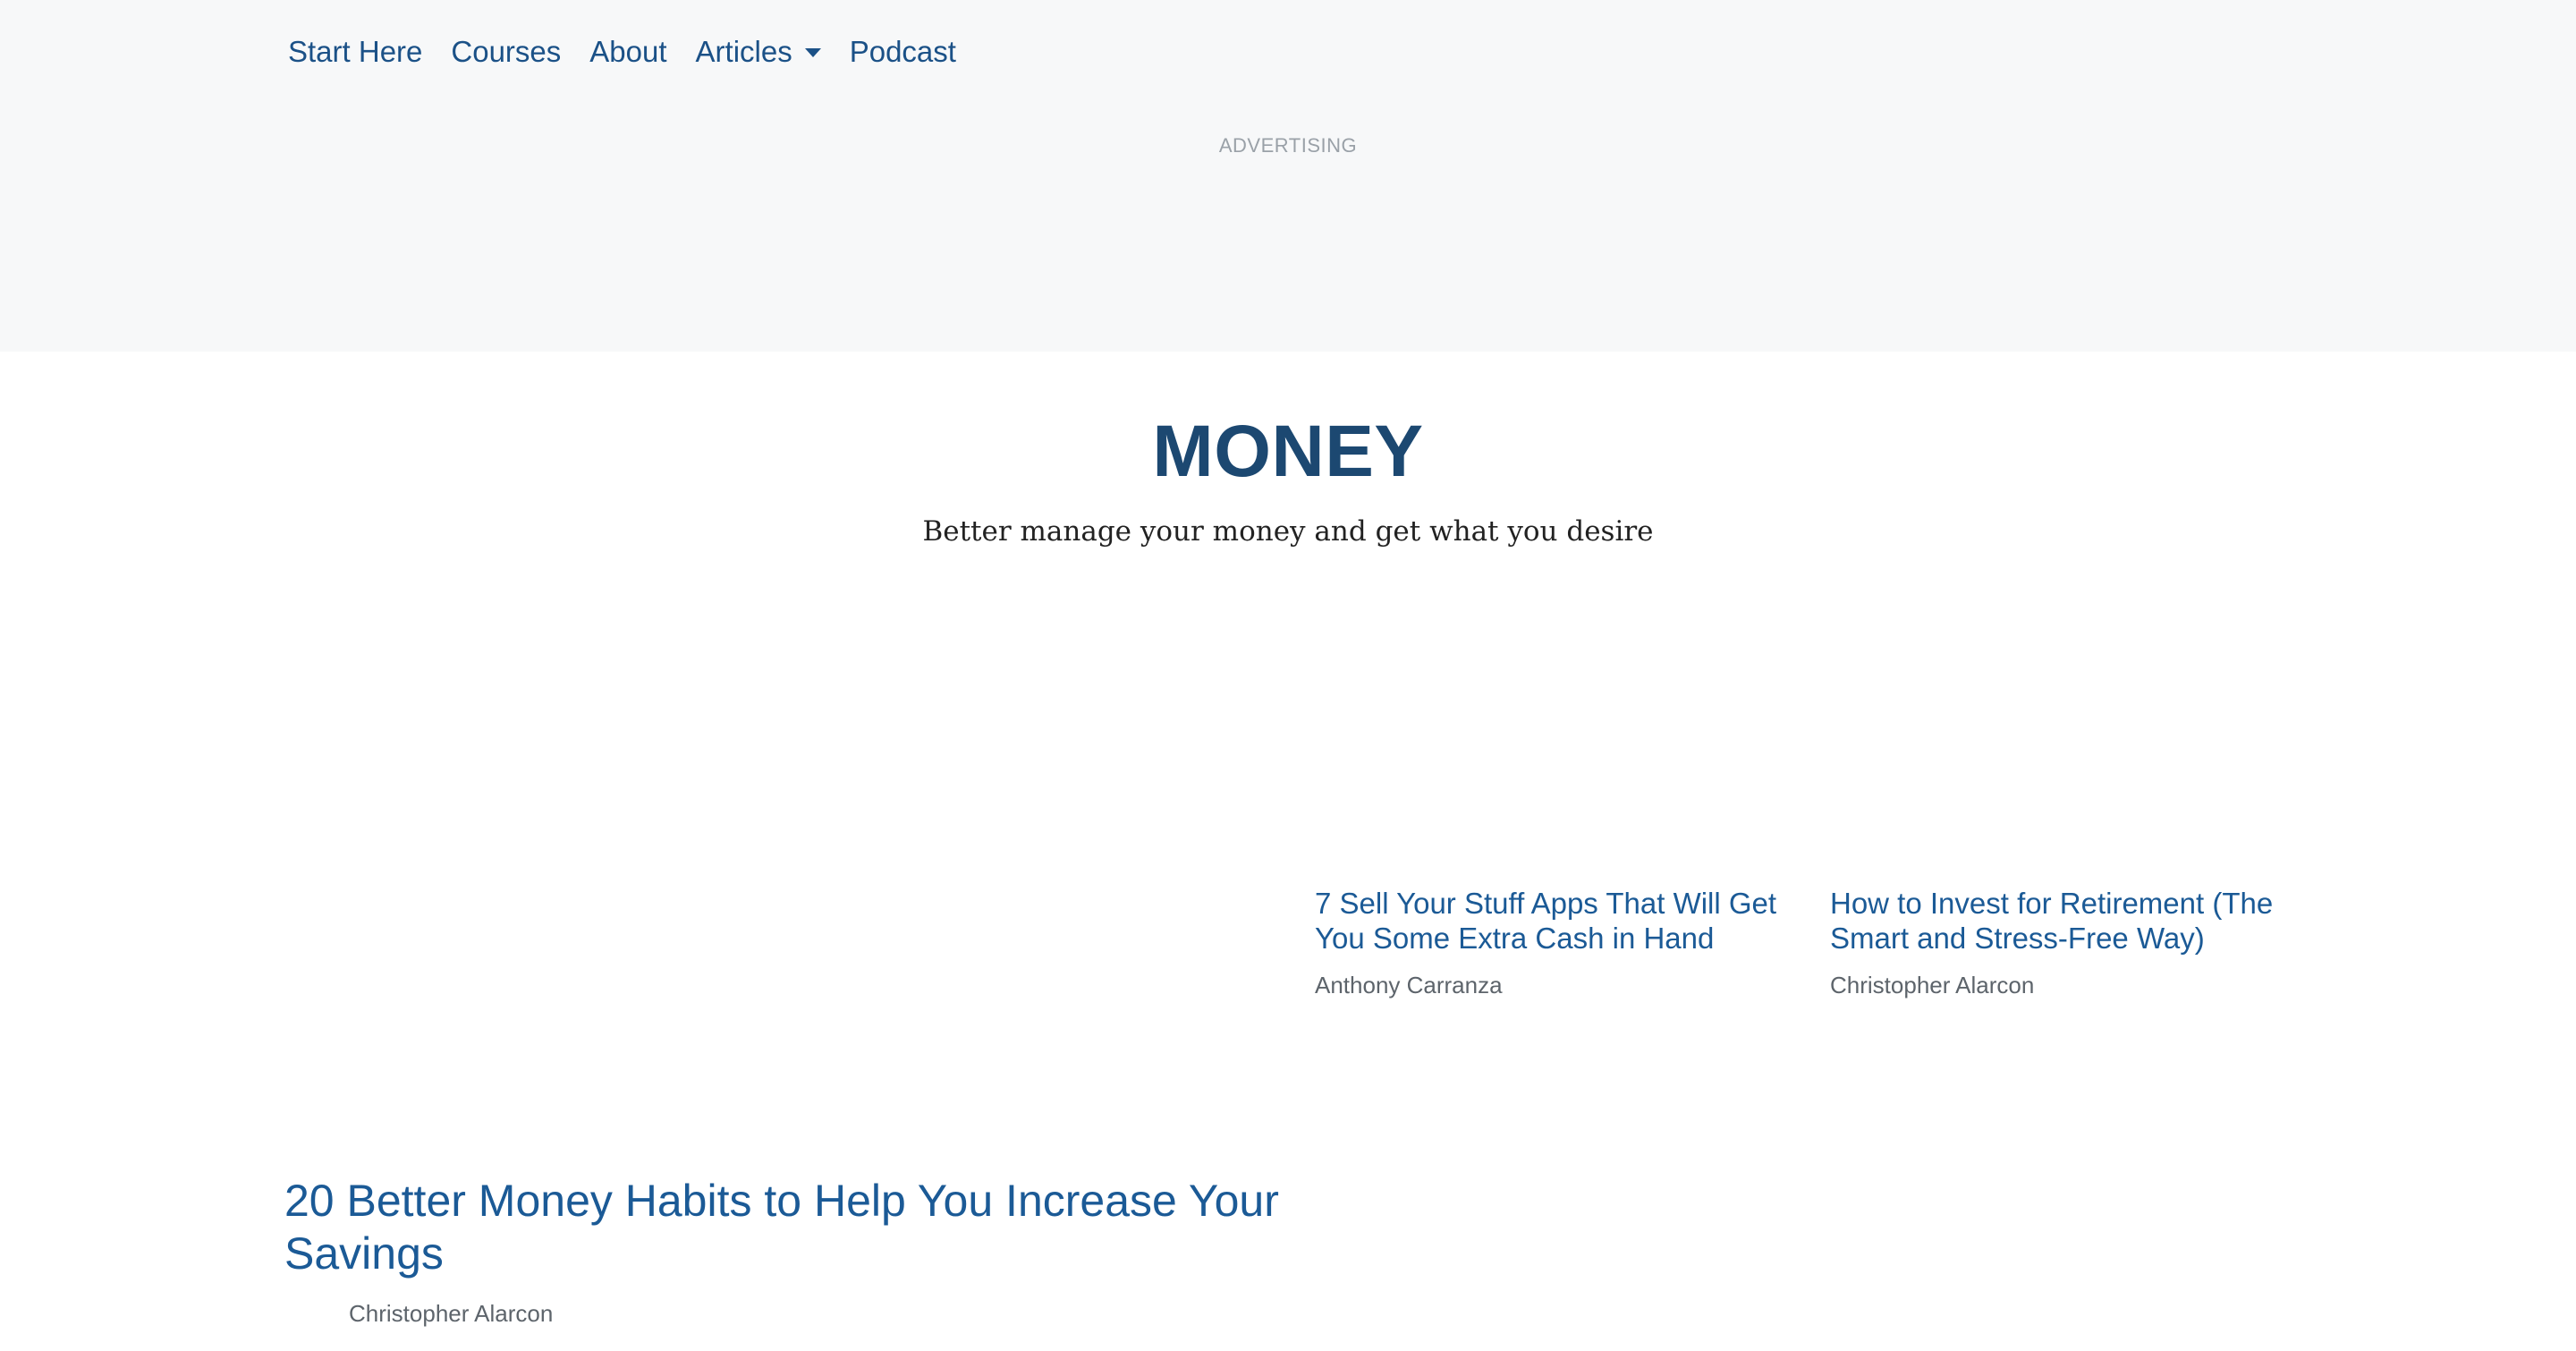 The height and width of the screenshot is (1351, 2576). Describe the element at coordinates (903, 52) in the screenshot. I see `nav-podcast: Podcast` at that location.